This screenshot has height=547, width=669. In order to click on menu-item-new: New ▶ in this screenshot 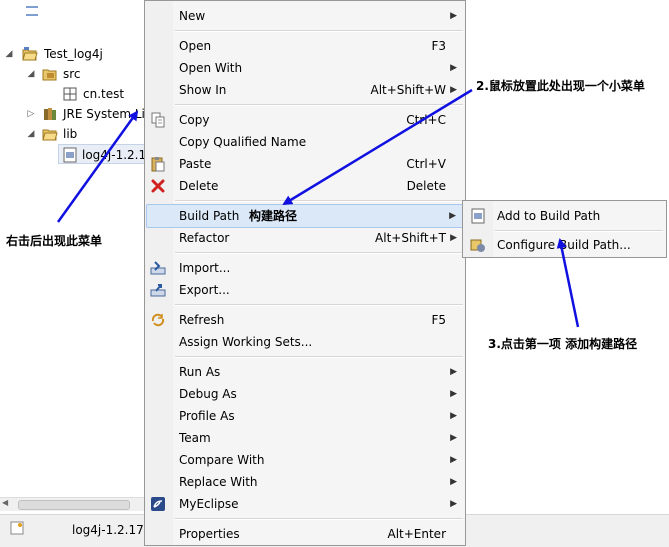, I will do `click(305, 16)`.